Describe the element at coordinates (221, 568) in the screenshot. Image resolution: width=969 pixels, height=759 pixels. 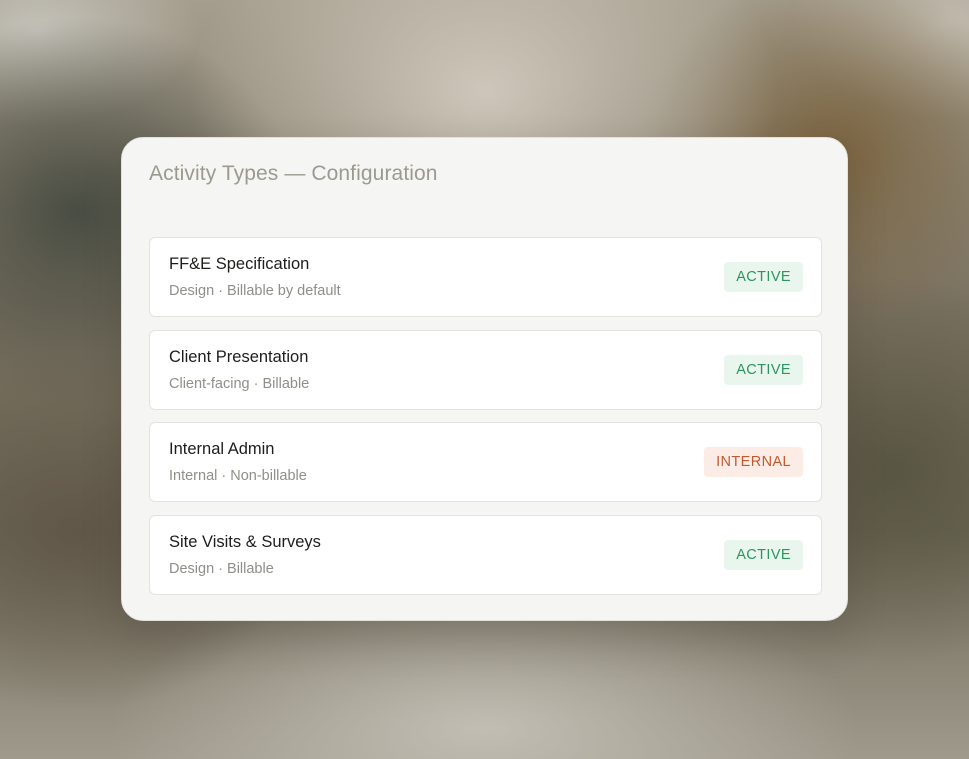
I see `activity-type-meta: Design · Billable` at that location.